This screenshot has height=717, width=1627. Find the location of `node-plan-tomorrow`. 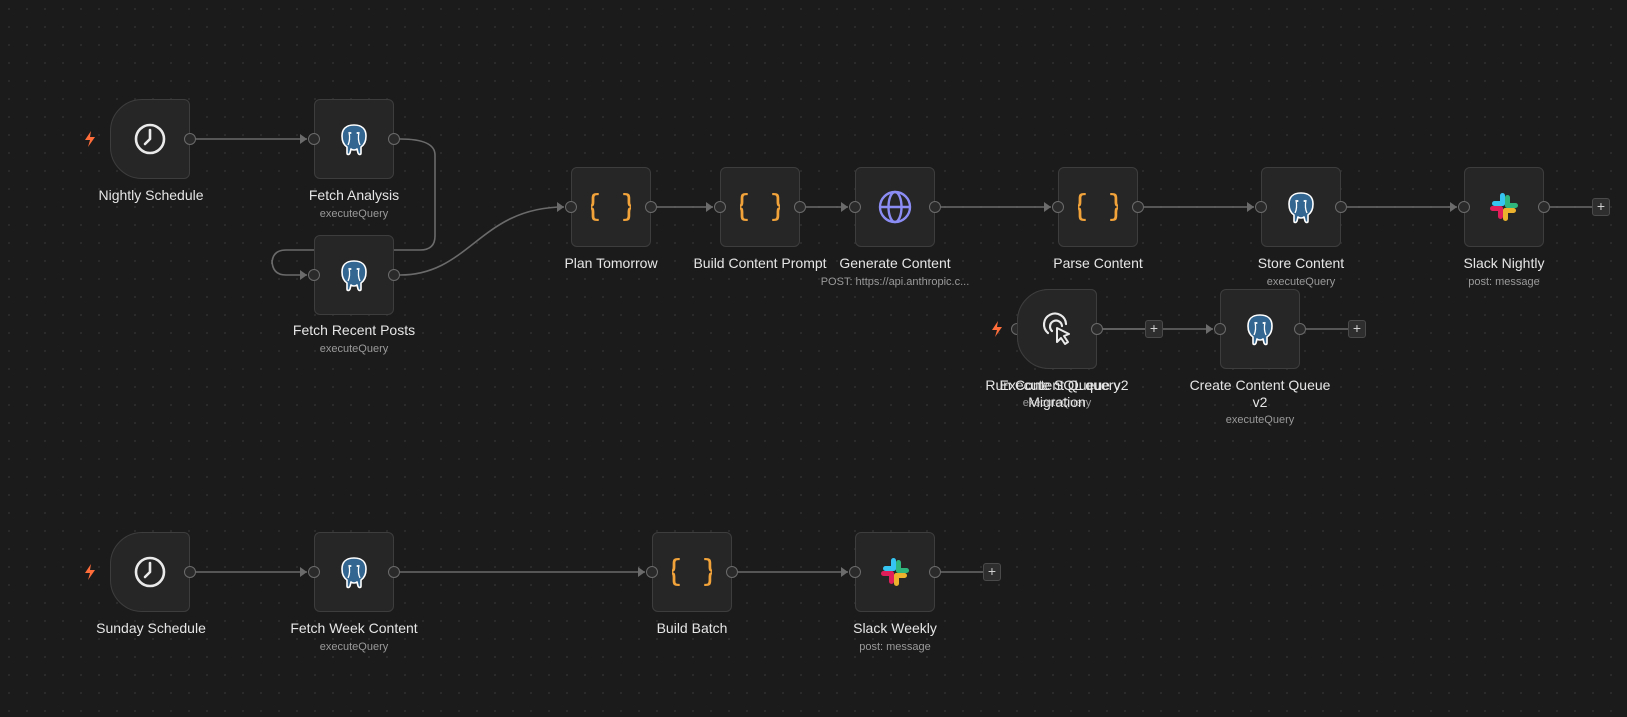

node-plan-tomorrow is located at coordinates (611, 207).